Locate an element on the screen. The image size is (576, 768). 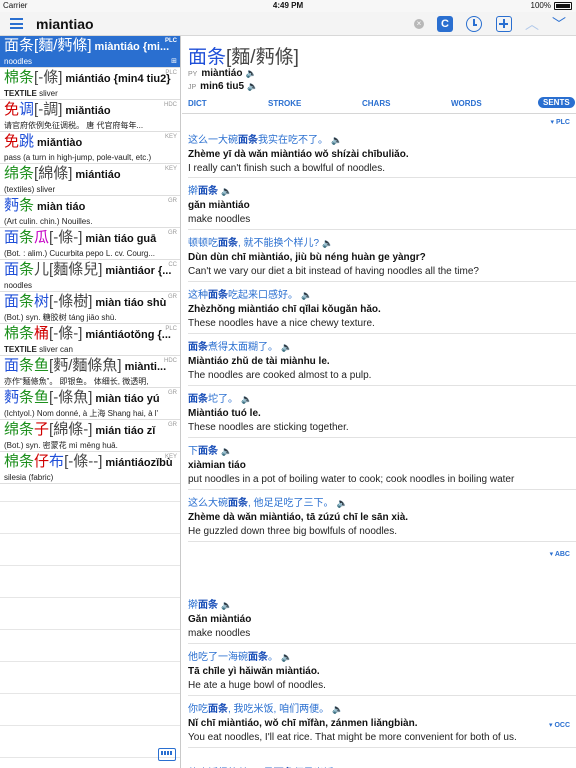
list-item: 面条儿[麵條兒] miàntiáor {... noodles CC is located at coordinates (90, 276).